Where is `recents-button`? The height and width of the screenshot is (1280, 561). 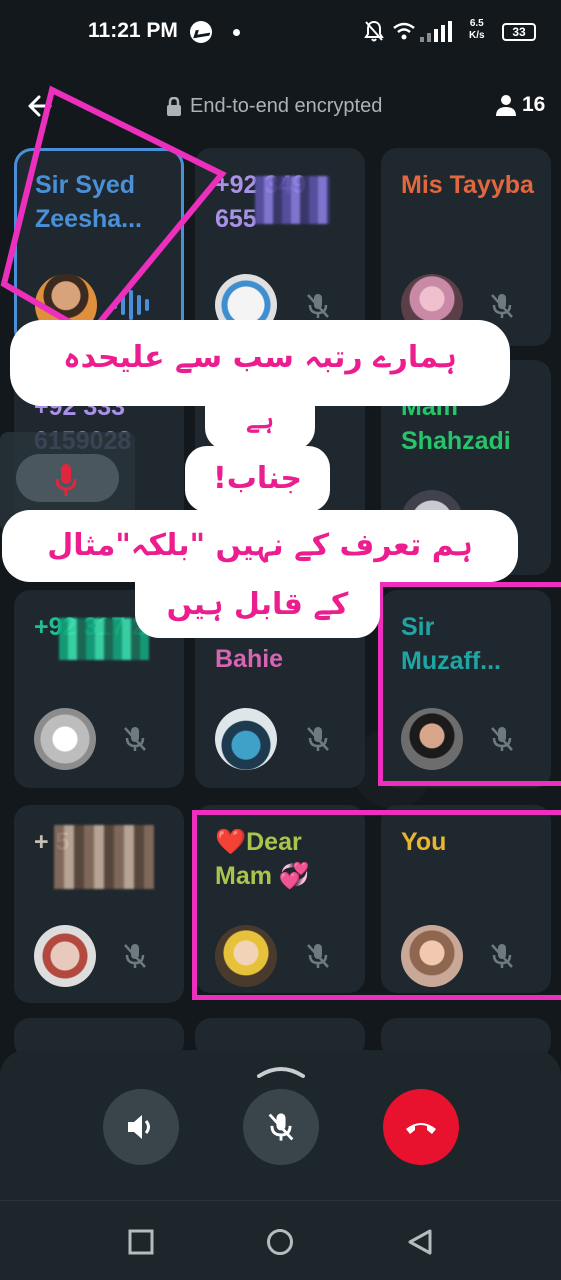
recents-button is located at coordinates (141, 1242).